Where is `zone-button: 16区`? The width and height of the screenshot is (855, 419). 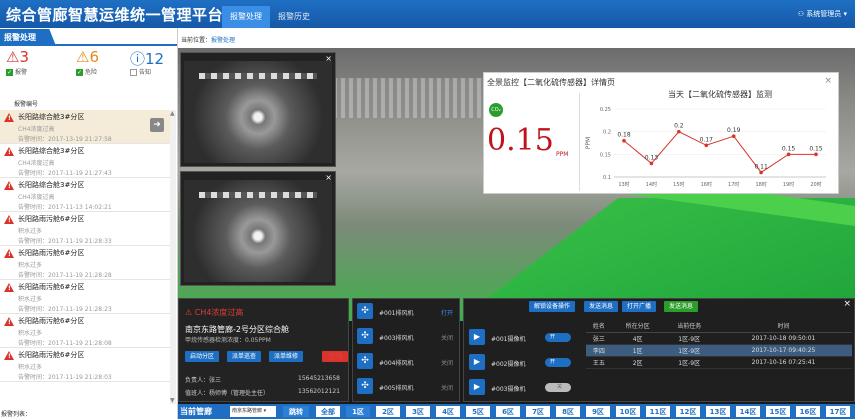 zone-button: 16区 is located at coordinates (808, 411).